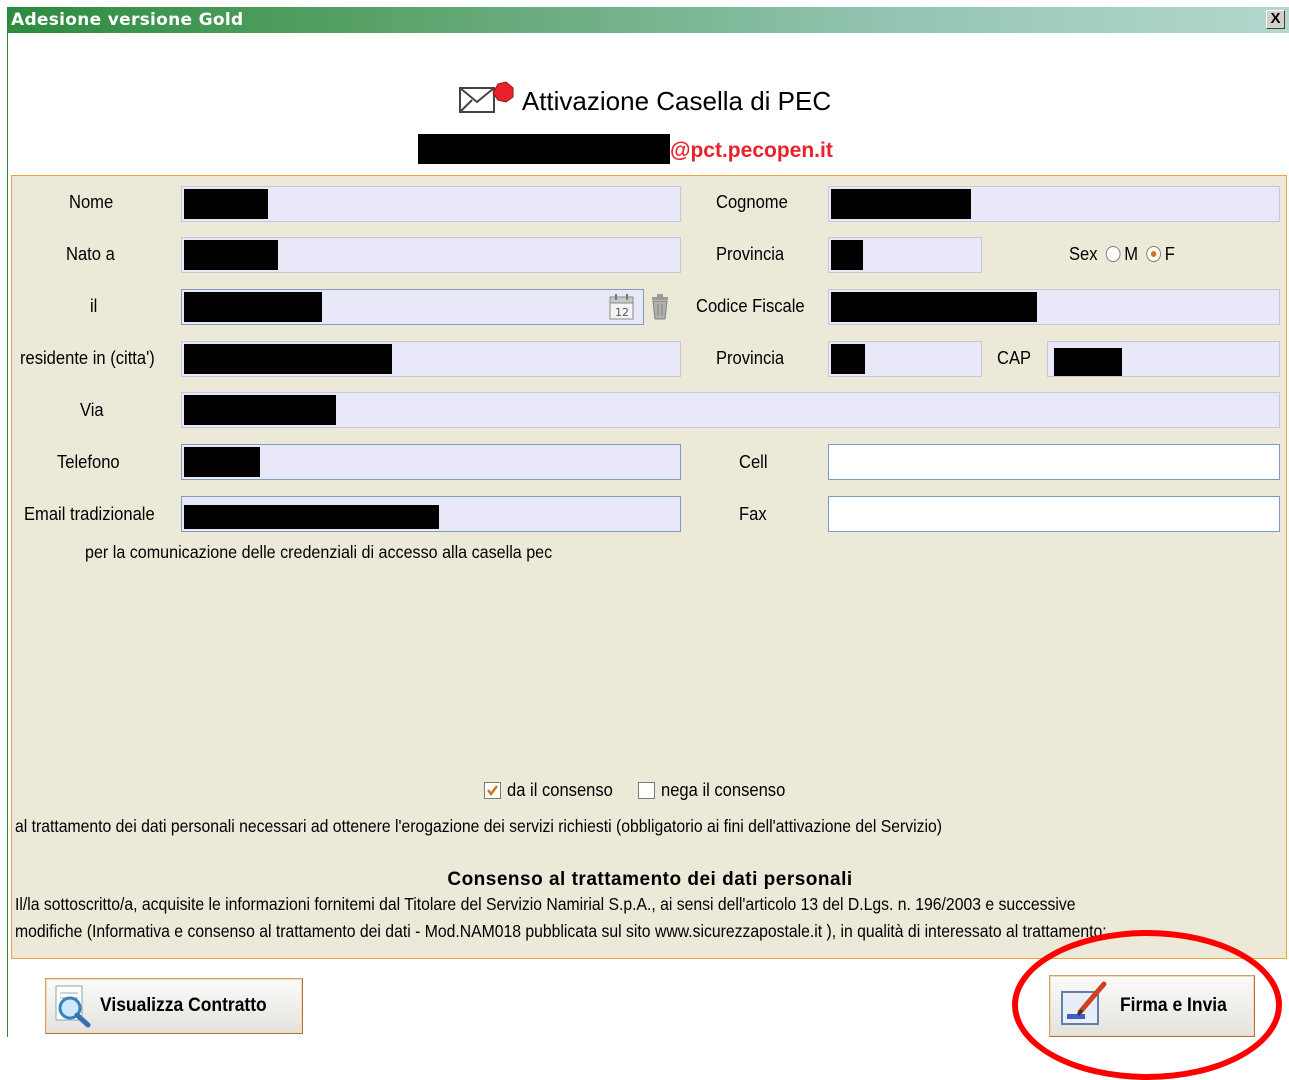 Image resolution: width=1289 pixels, height=1080 pixels. What do you see at coordinates (90, 254) in the screenshot?
I see `nato-label: Nato a` at bounding box center [90, 254].